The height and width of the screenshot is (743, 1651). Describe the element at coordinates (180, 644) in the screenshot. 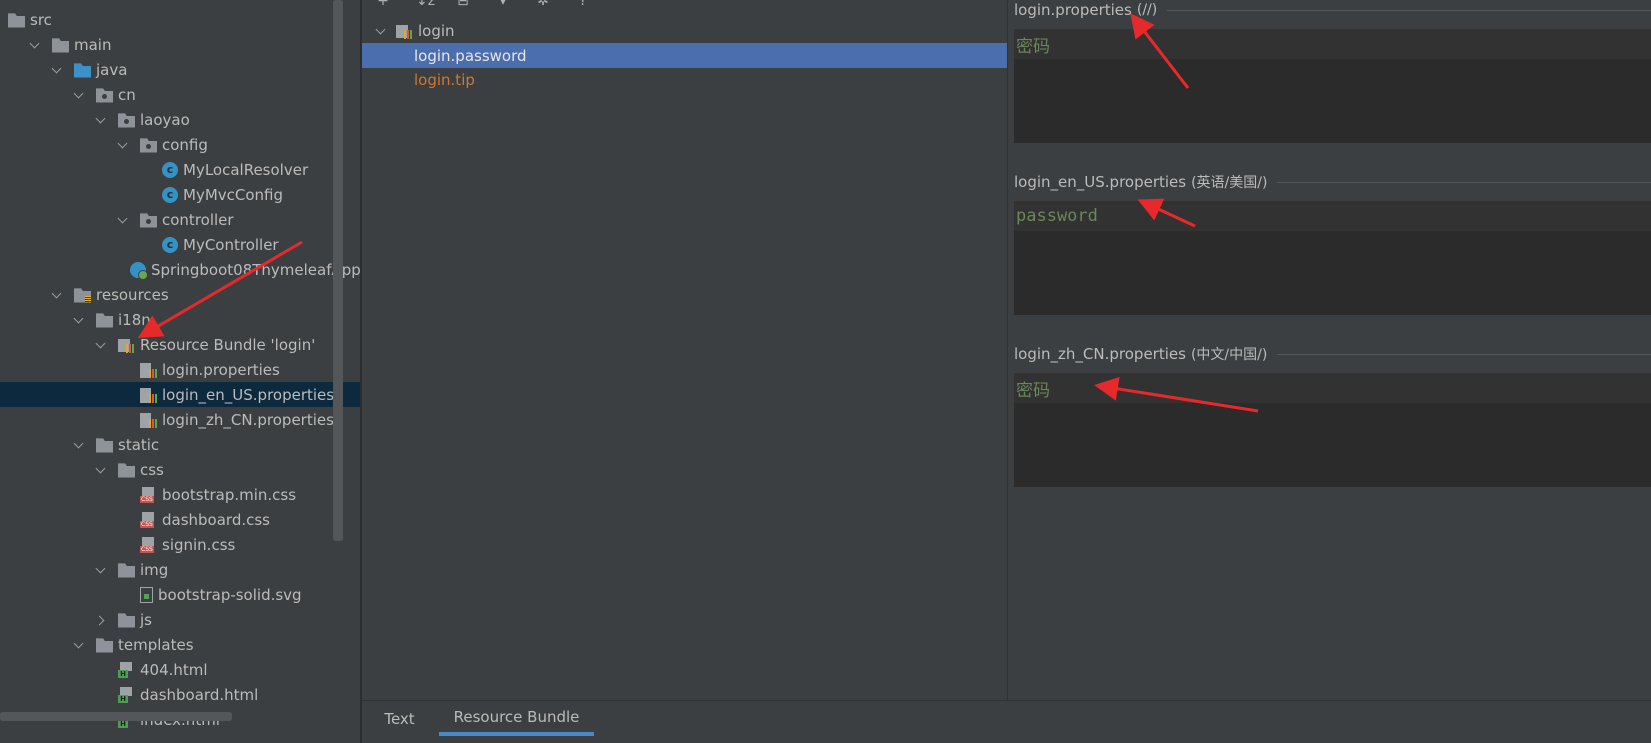

I see `tree-item: templates` at that location.